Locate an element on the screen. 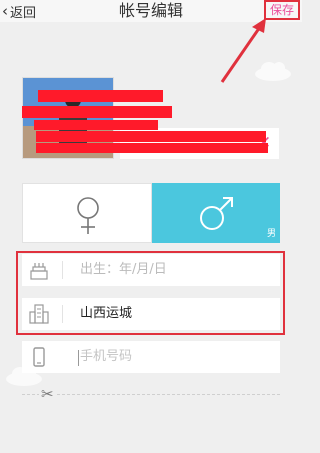 This screenshot has height=453, width=320. gender-female-option is located at coordinates (87, 213).